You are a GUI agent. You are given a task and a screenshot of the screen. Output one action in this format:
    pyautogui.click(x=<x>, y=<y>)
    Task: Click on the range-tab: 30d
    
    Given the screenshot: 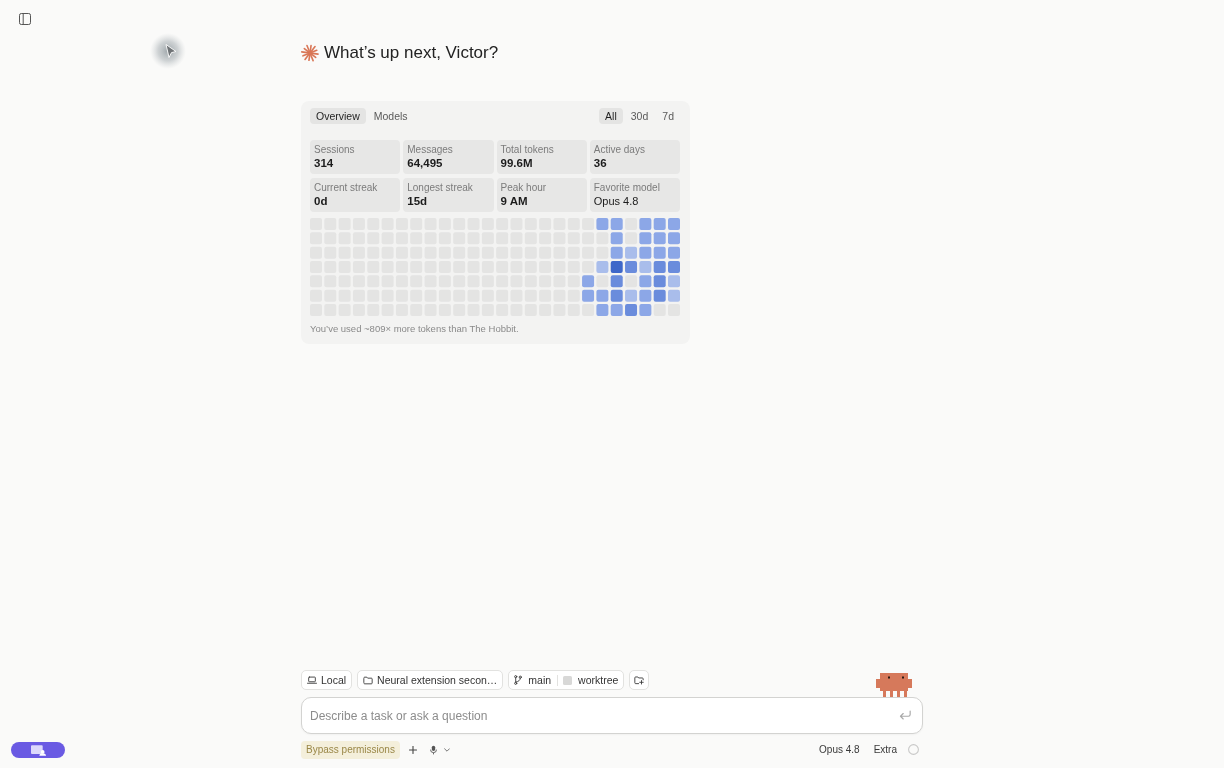 What is the action you would take?
    pyautogui.click(x=639, y=116)
    